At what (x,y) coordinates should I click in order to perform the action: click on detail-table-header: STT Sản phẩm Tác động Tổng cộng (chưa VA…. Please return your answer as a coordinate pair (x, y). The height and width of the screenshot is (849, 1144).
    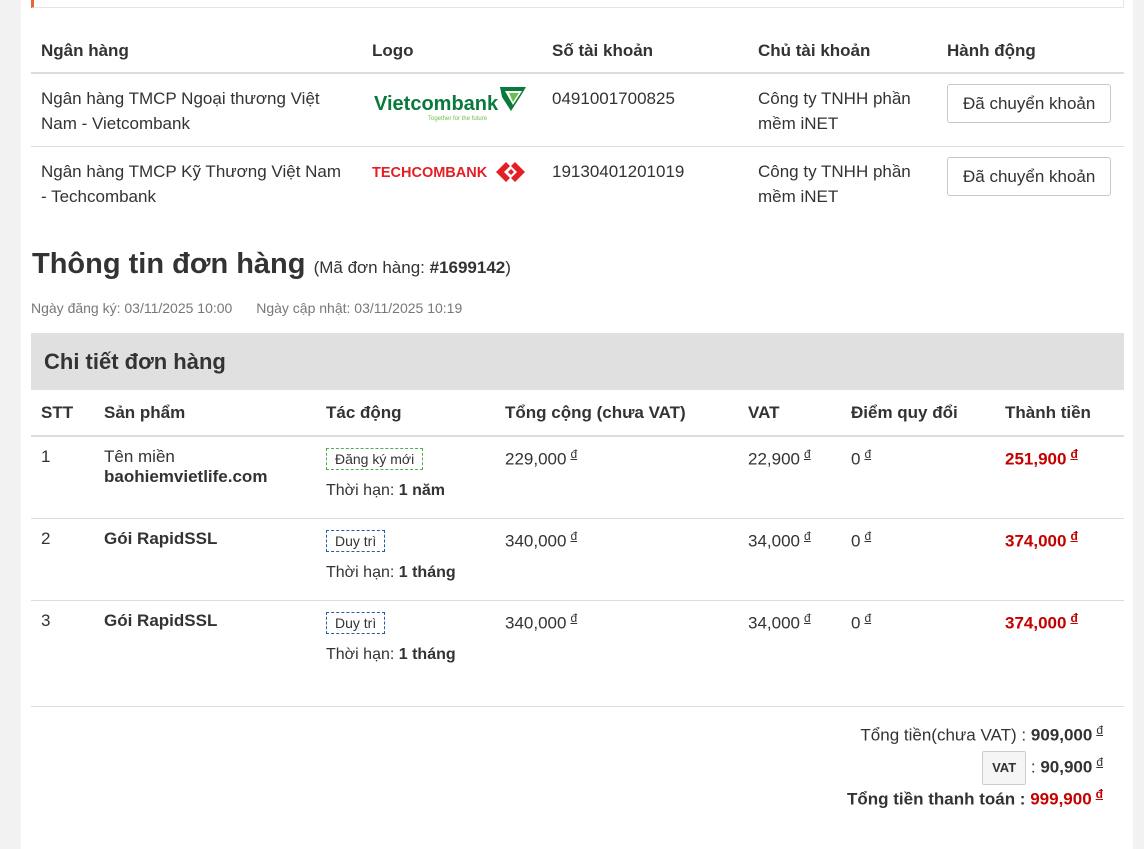
    Looking at the image, I should click on (577, 413).